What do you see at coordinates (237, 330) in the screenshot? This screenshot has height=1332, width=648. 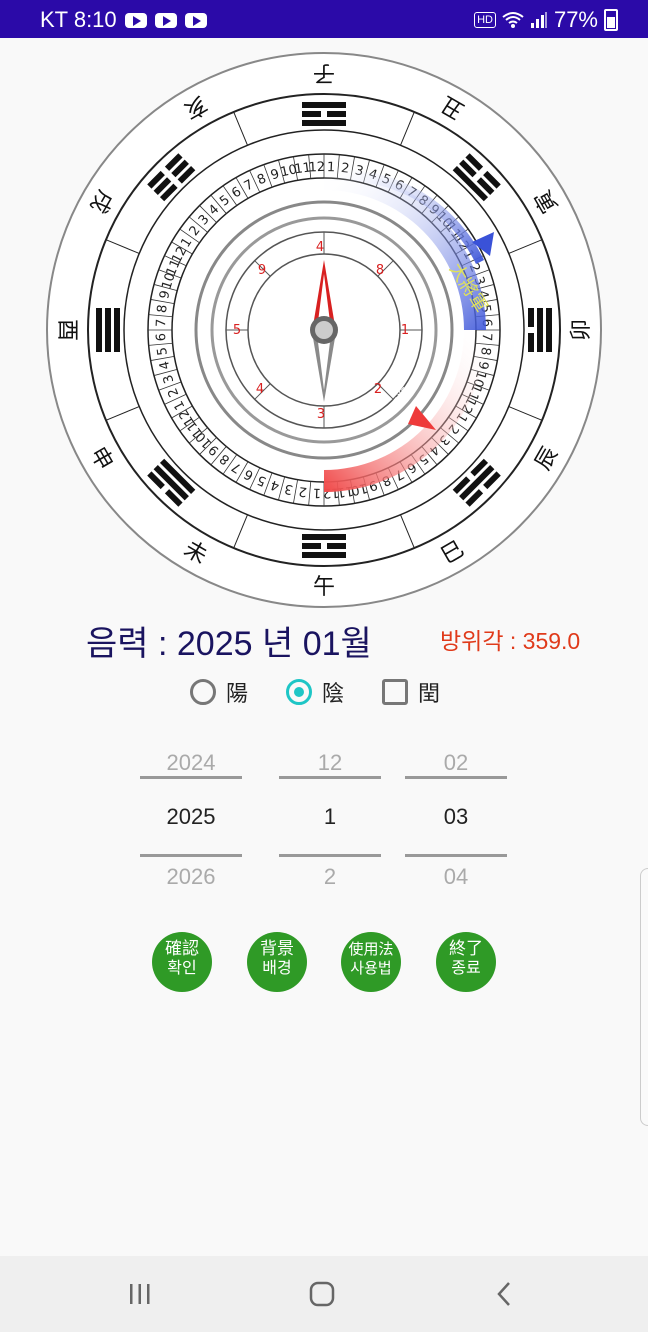 I see `inner-number-w: 5` at bounding box center [237, 330].